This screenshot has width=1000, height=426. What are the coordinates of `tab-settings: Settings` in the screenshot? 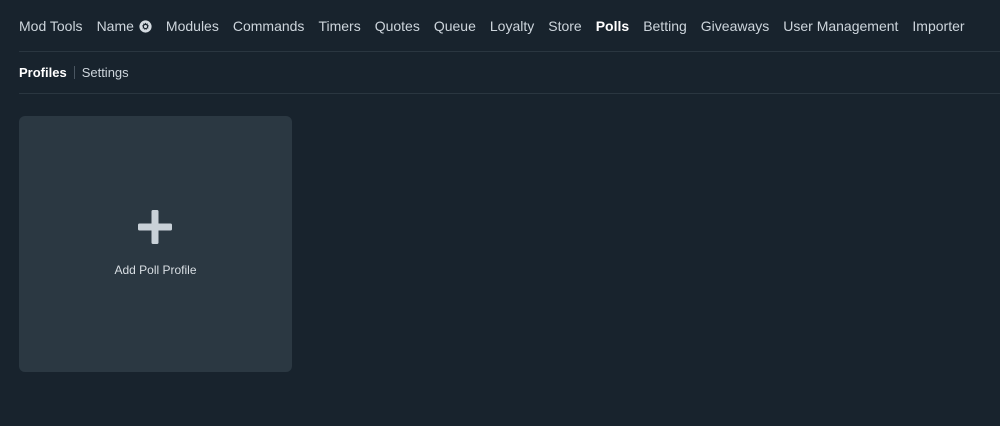 It's located at (105, 72).